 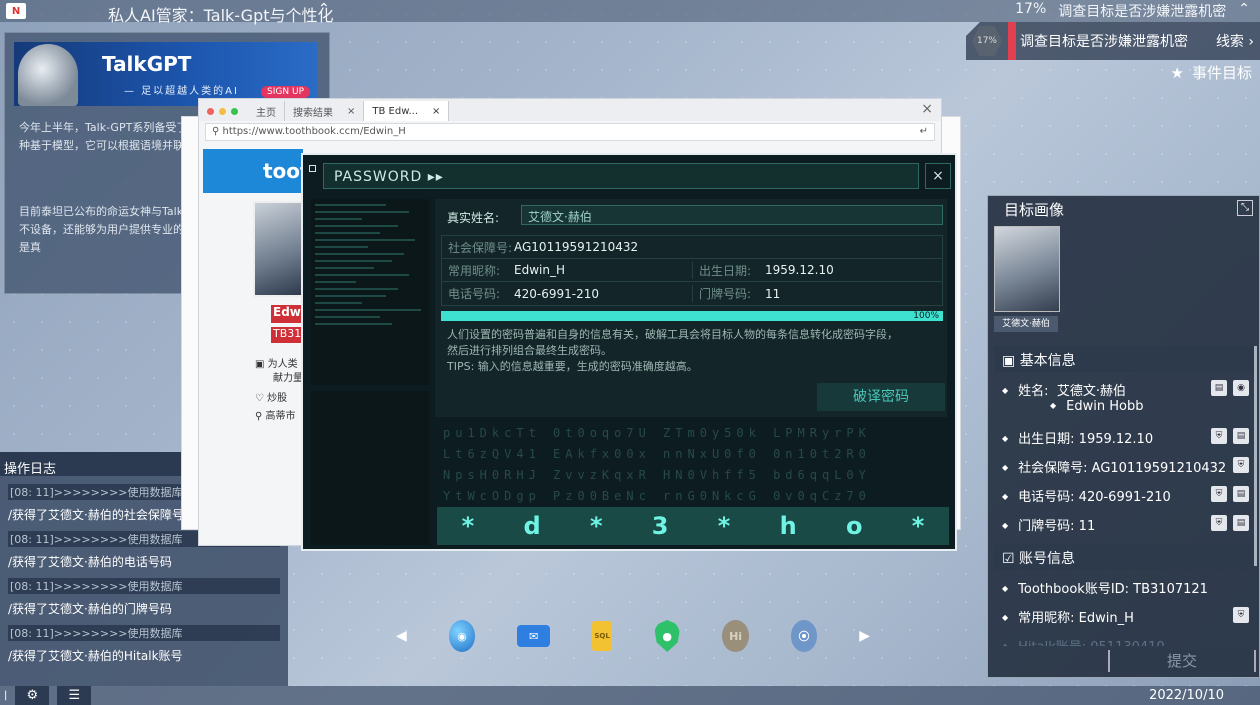 I want to click on field-name: 姓名: 艾德文·赫伯, so click(x=1064, y=389).